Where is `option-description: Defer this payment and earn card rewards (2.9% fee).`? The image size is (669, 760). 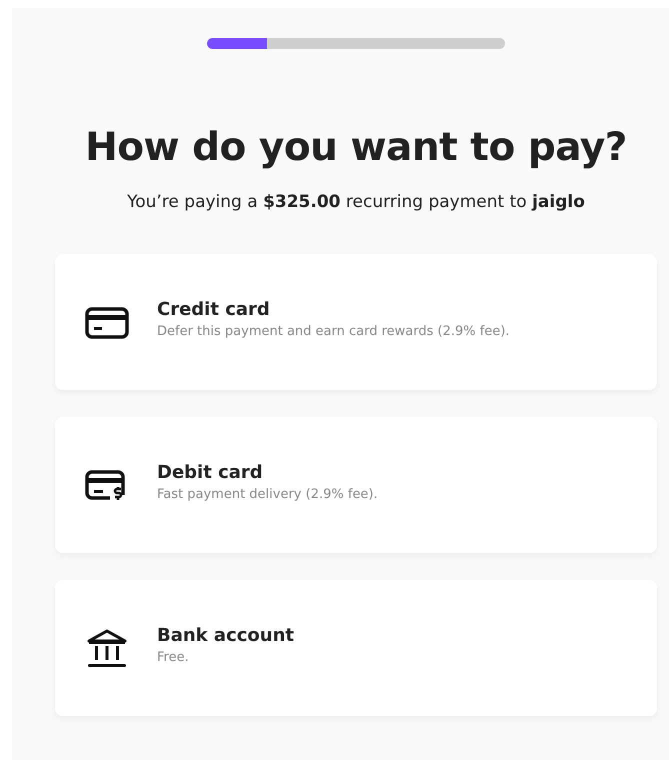 option-description: Defer this payment and earn card rewards (2.9% fee). is located at coordinates (333, 331).